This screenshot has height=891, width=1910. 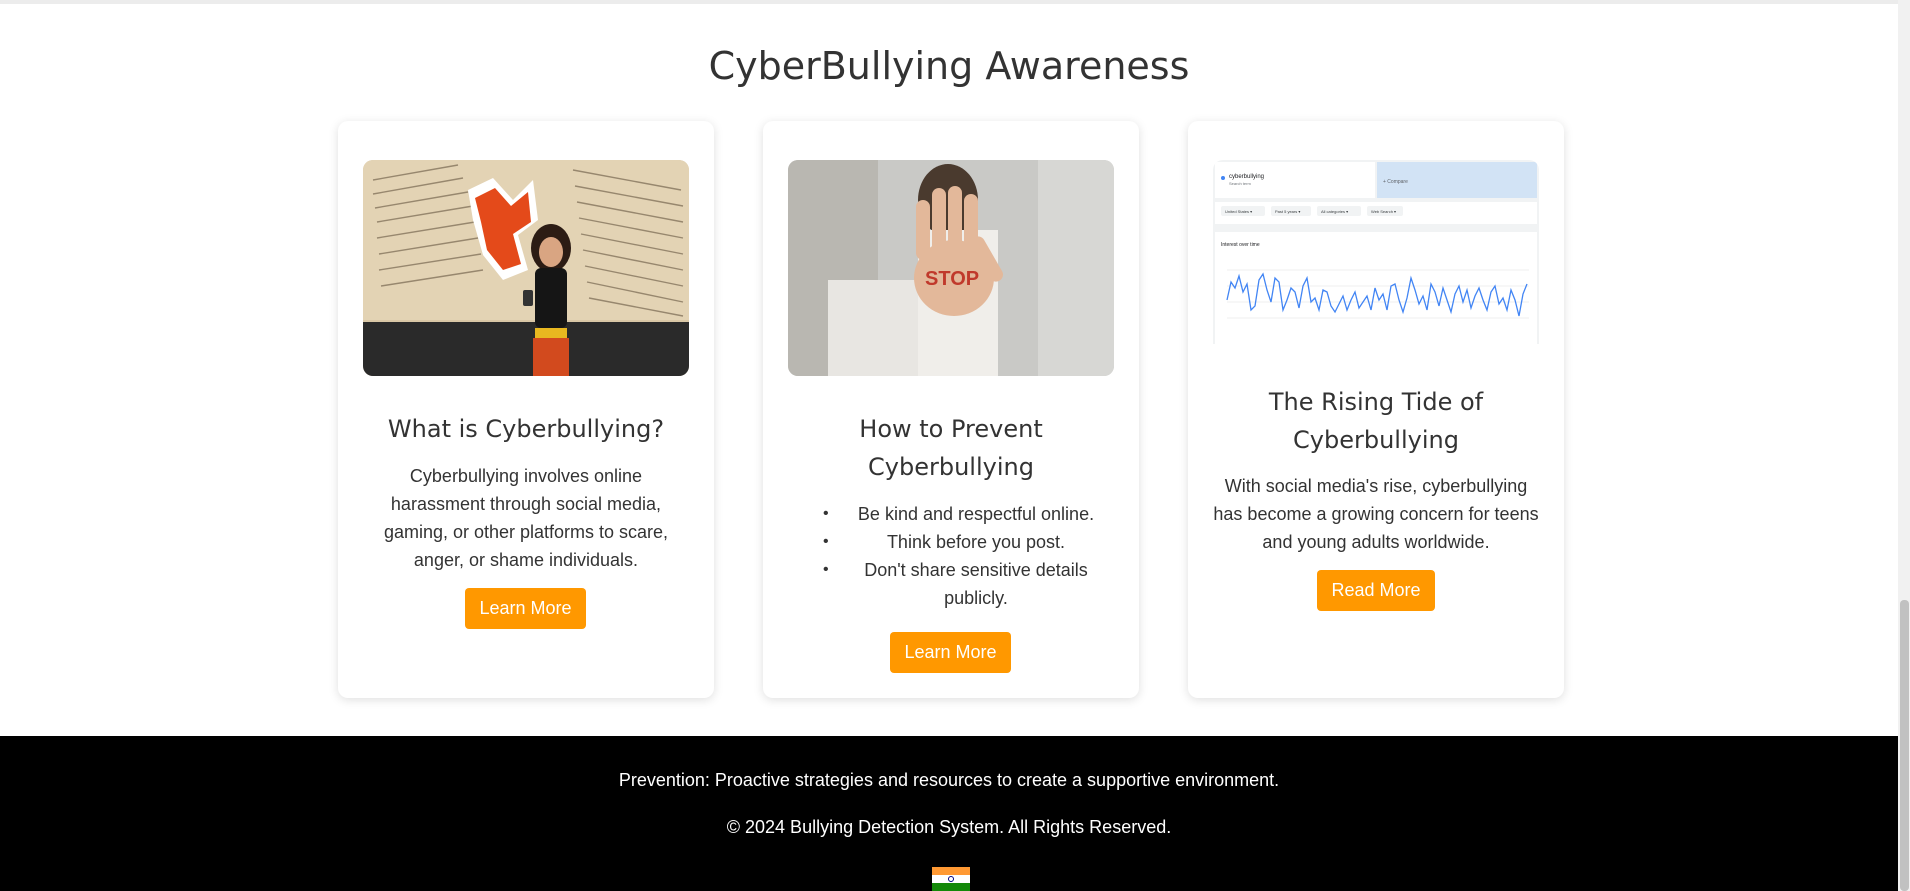 I want to click on card-title: What is Cyberbullying?, so click(x=526, y=429).